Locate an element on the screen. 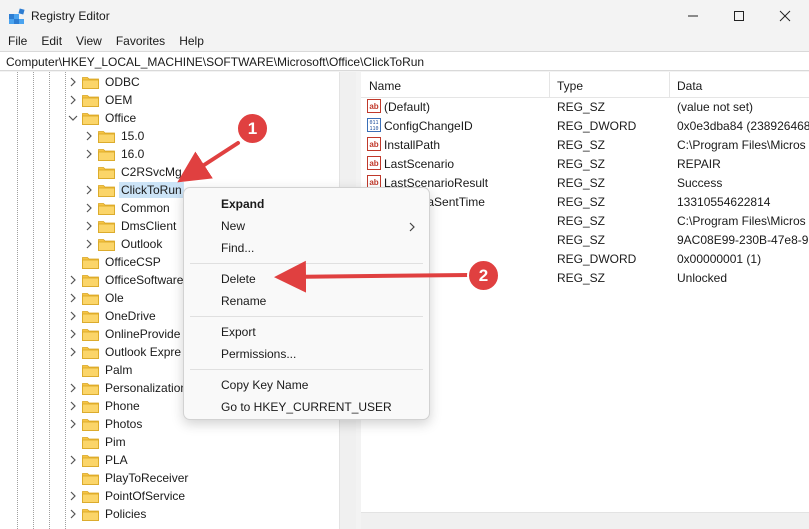  tree-item: OneDrive is located at coordinates (112, 316).